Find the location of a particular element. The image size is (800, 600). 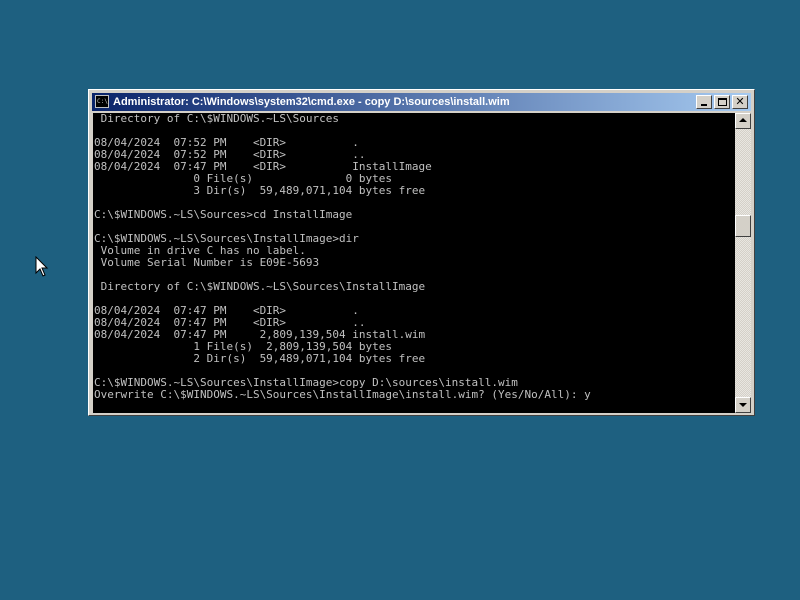

arrow-up-icon is located at coordinates (743, 120).